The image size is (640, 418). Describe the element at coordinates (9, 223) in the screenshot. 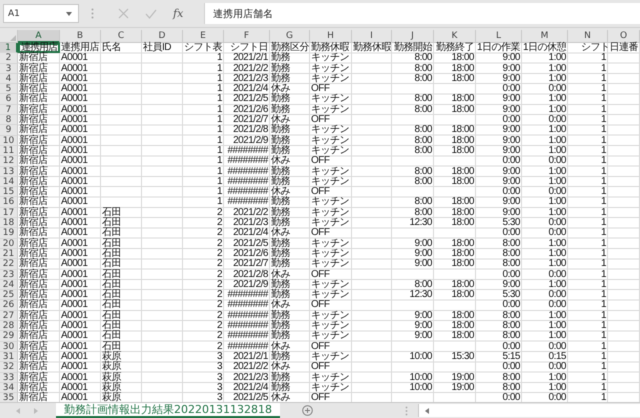

I see `row-header: 18` at that location.